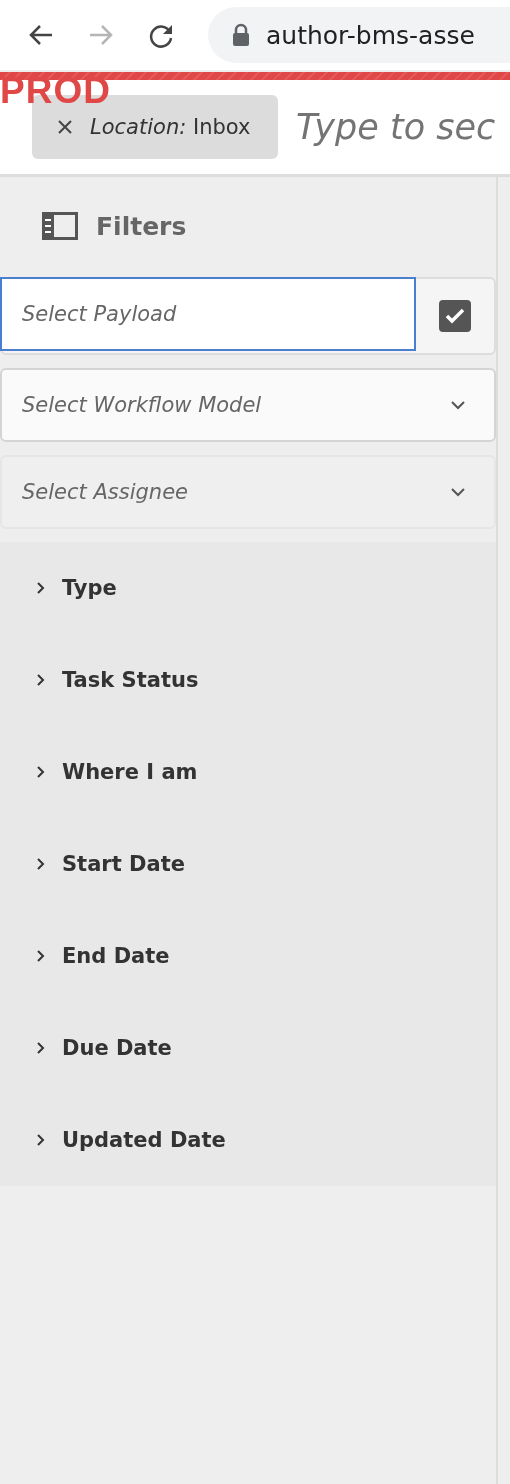 The height and width of the screenshot is (1484, 510). I want to click on checkmark-icon, so click(455, 316).